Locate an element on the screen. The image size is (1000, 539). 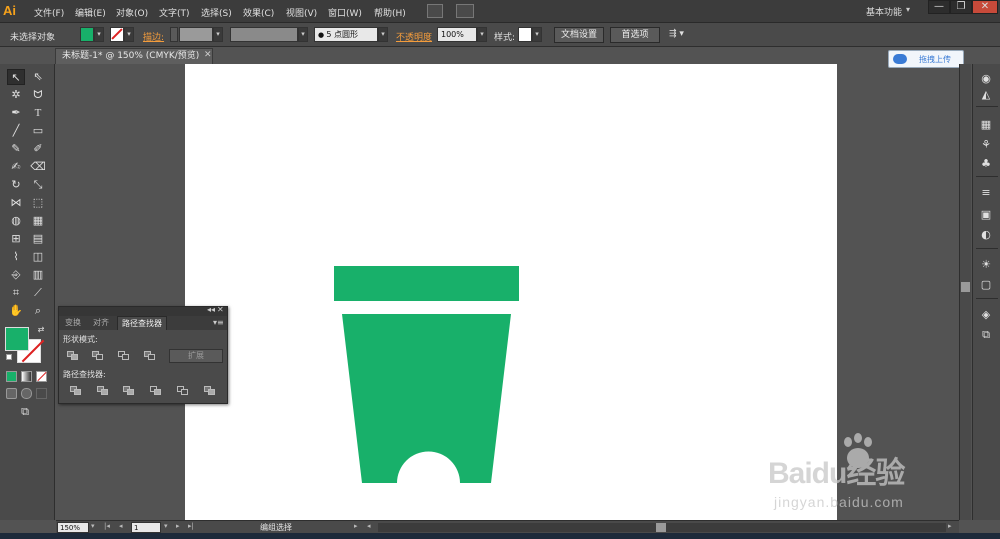
artboard-tool-icon: ⌗ is located at coordinates (16, 293).